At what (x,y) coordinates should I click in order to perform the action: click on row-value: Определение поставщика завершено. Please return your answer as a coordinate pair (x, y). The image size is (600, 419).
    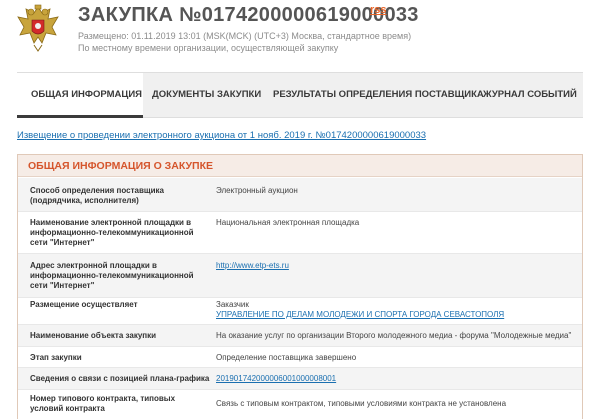
    Looking at the image, I should click on (286, 357).